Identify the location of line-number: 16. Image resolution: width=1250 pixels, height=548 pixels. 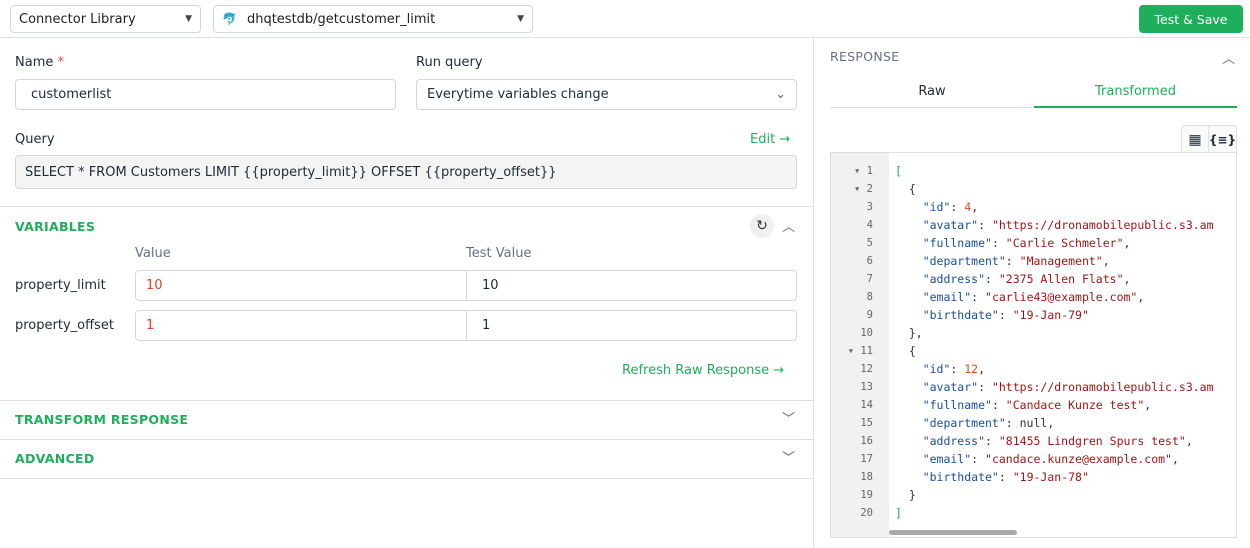
(866, 441).